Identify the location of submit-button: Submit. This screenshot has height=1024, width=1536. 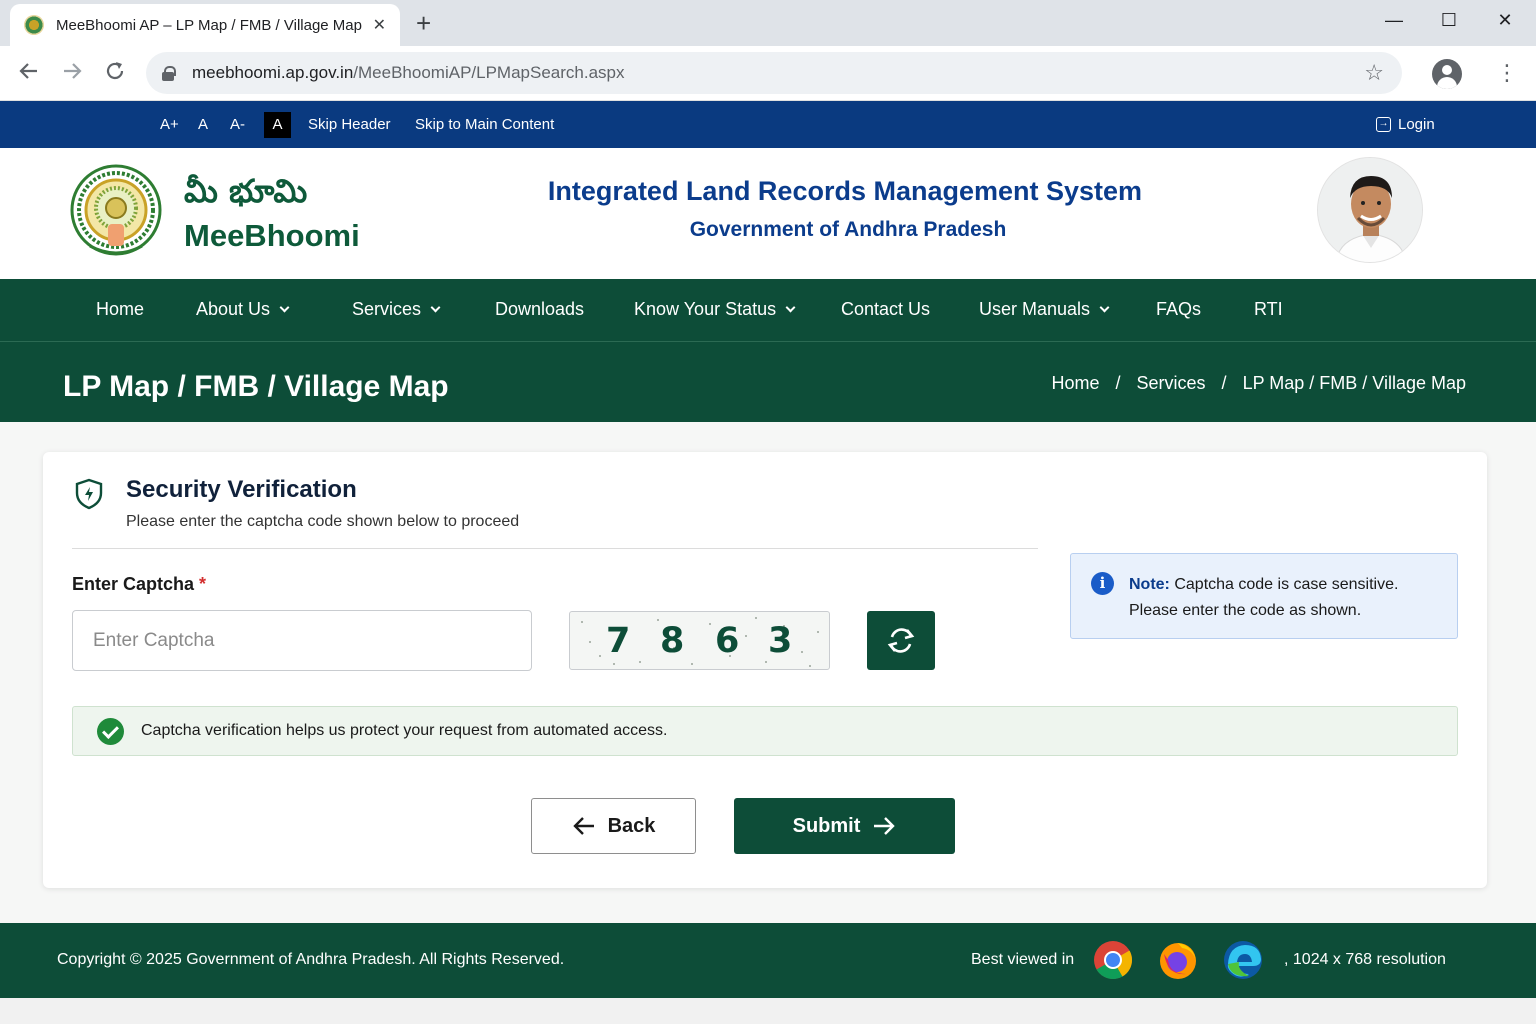
(844, 826).